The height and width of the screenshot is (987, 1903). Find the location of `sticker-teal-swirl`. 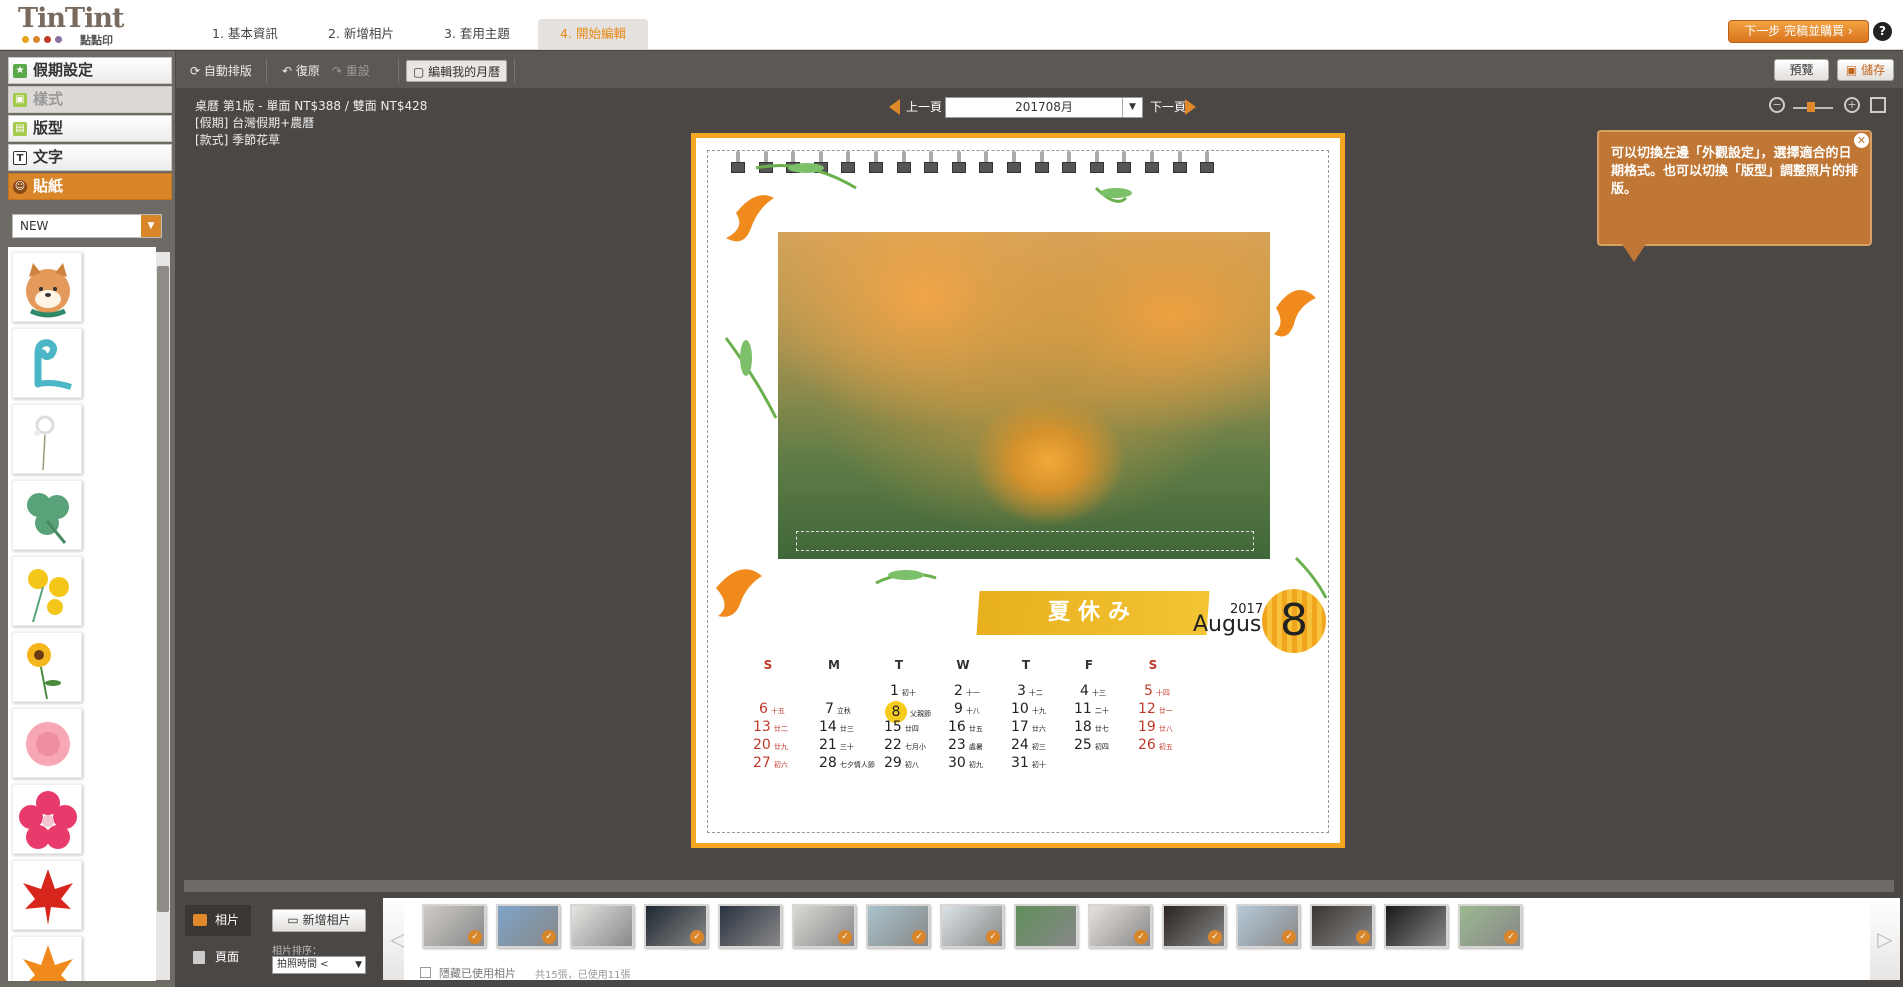

sticker-teal-swirl is located at coordinates (47, 363).